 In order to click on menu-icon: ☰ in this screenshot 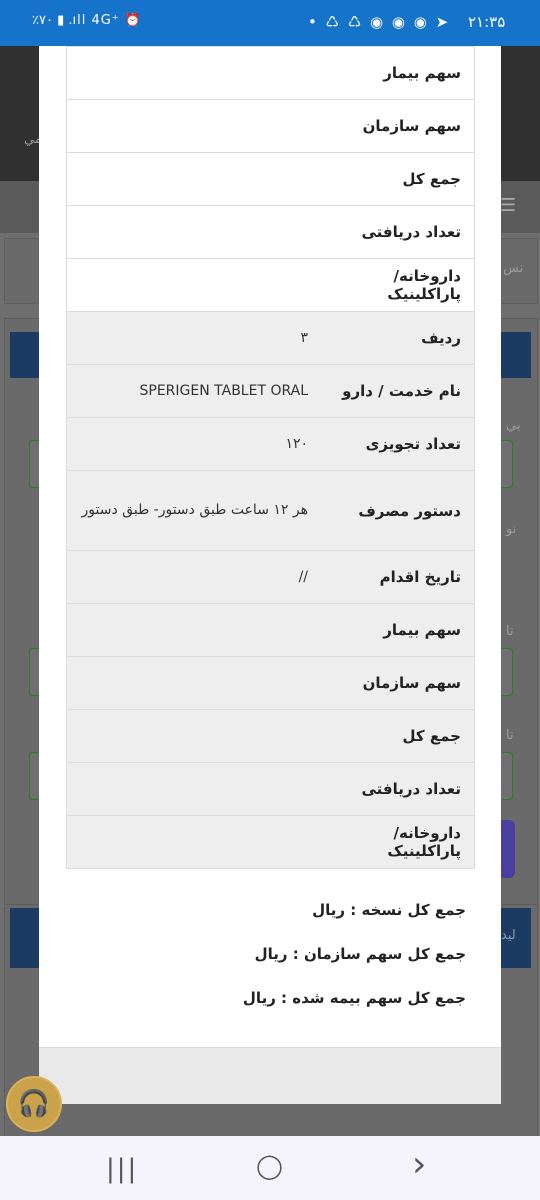, I will do `click(508, 205)`.